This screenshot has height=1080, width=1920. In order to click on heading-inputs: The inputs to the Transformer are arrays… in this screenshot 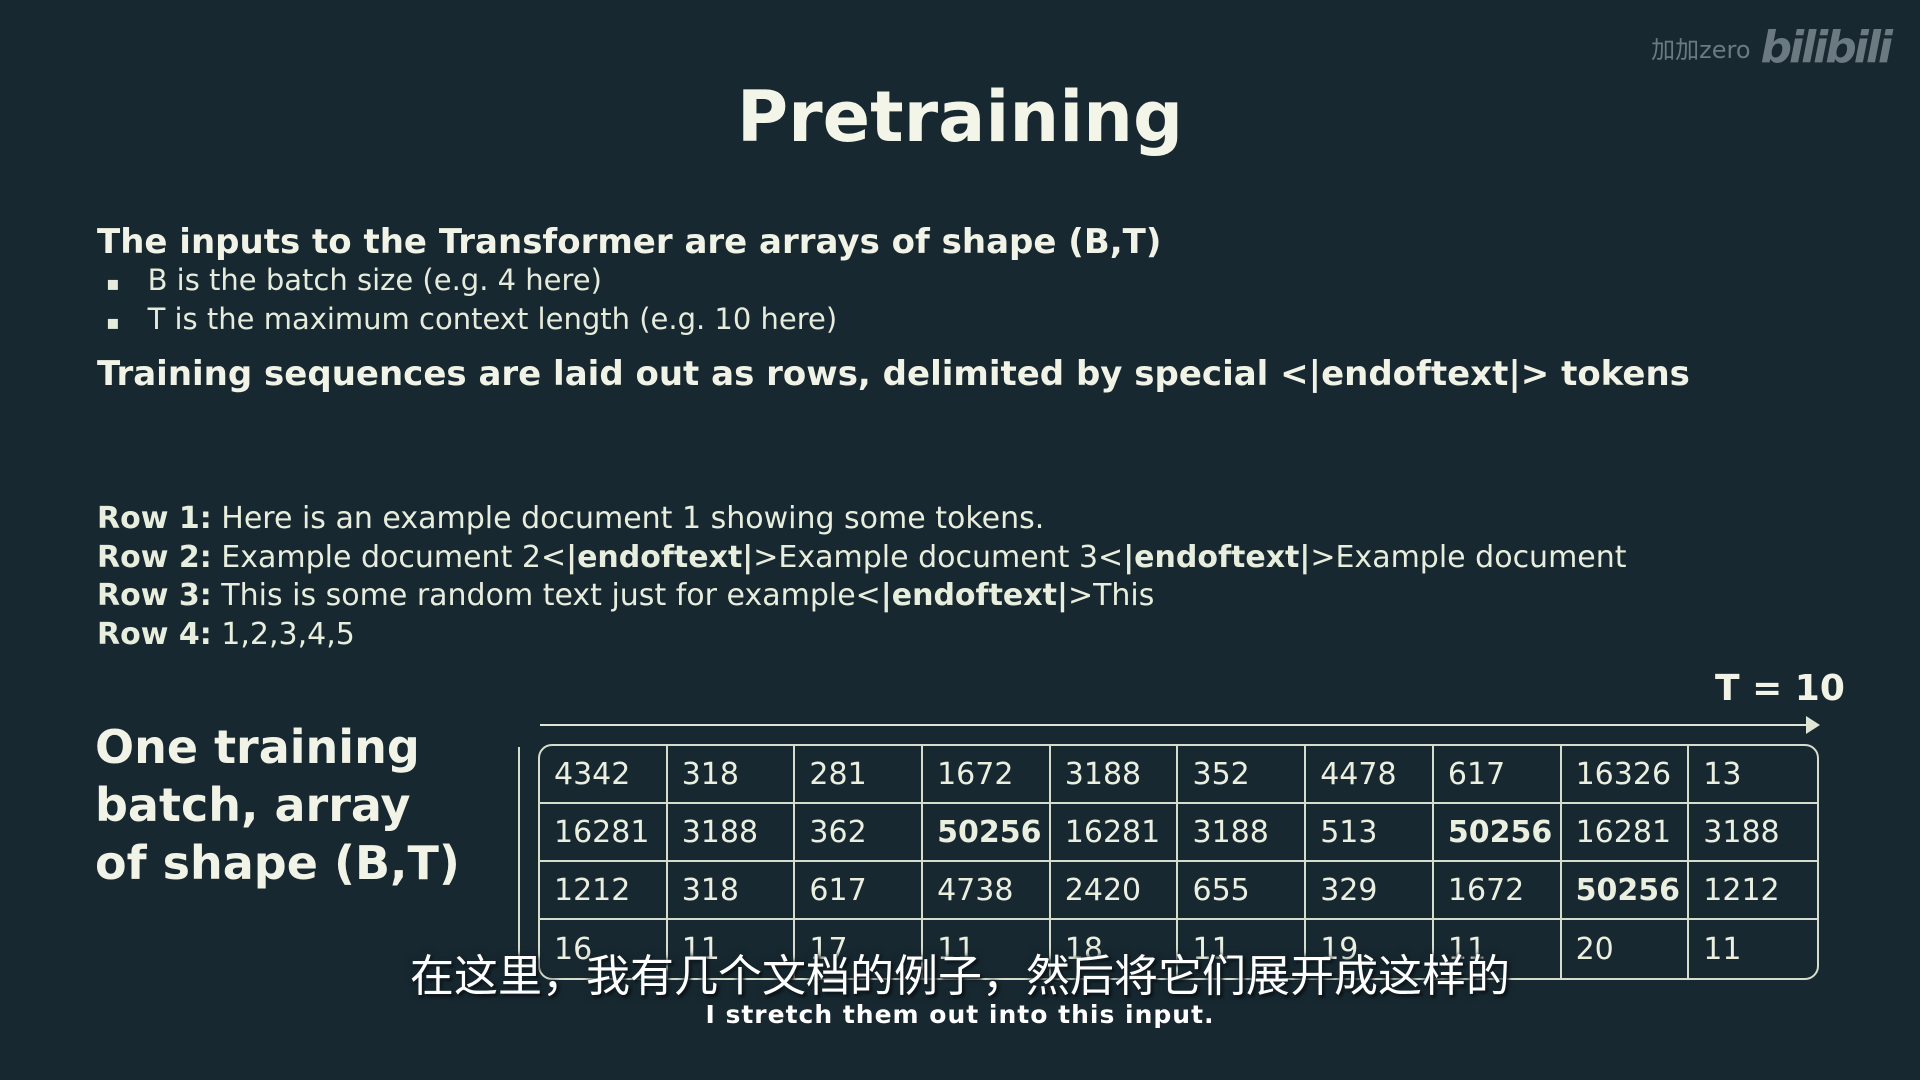, I will do `click(629, 242)`.